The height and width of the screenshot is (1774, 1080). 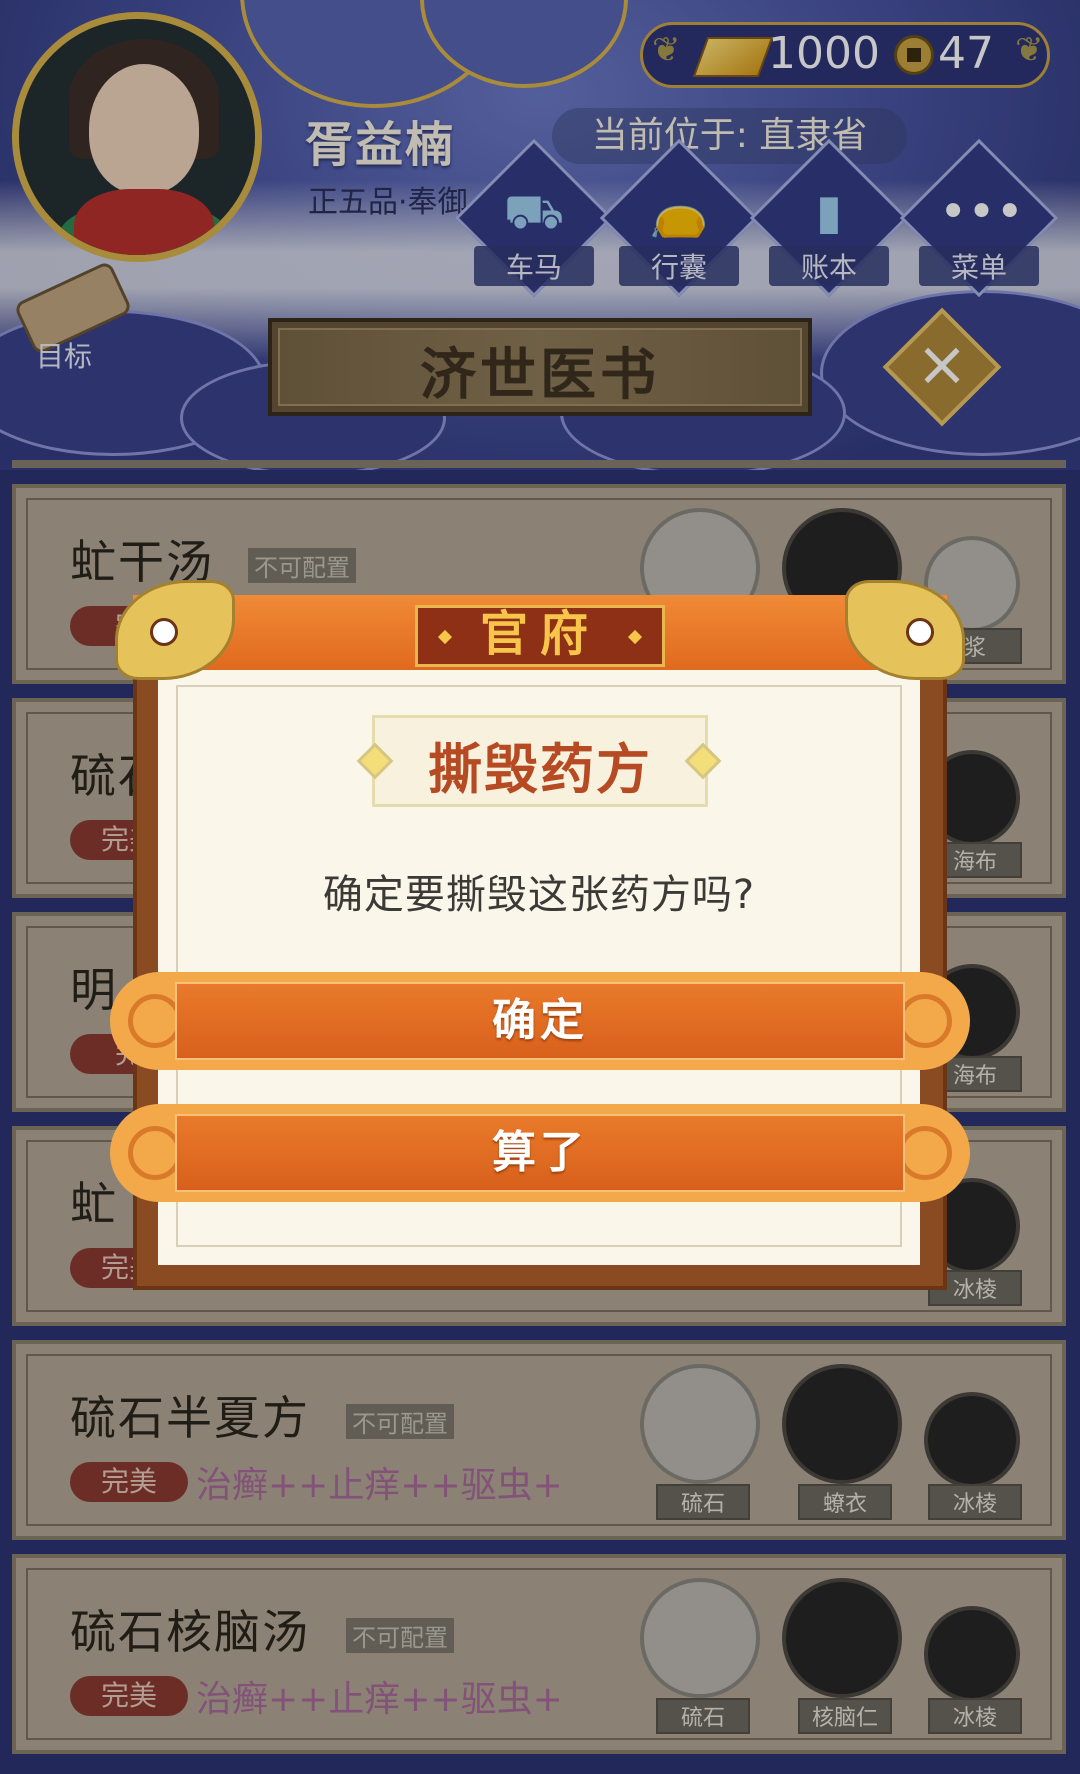 I want to click on cancel-label: 算了, so click(x=540, y=1153).